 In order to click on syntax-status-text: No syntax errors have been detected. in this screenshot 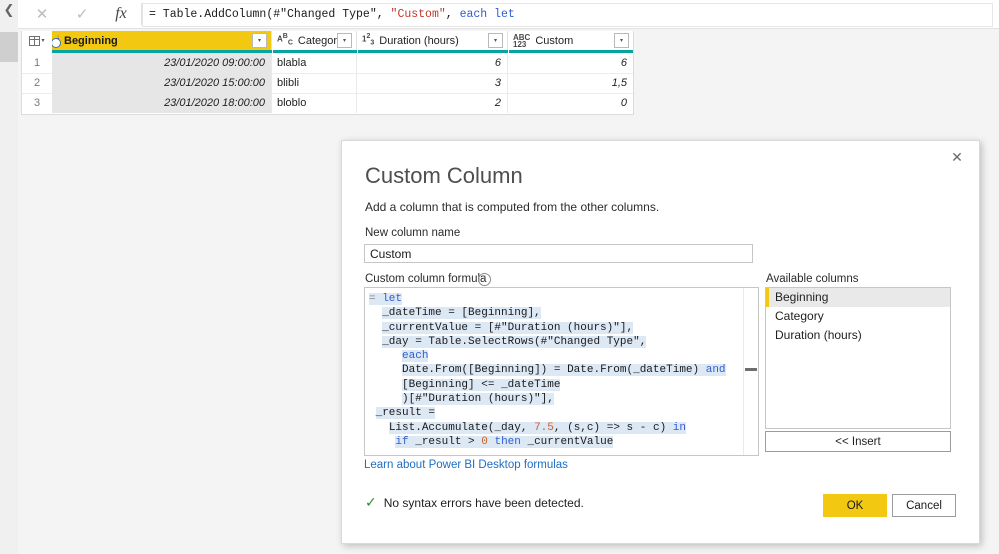, I will do `click(483, 503)`.